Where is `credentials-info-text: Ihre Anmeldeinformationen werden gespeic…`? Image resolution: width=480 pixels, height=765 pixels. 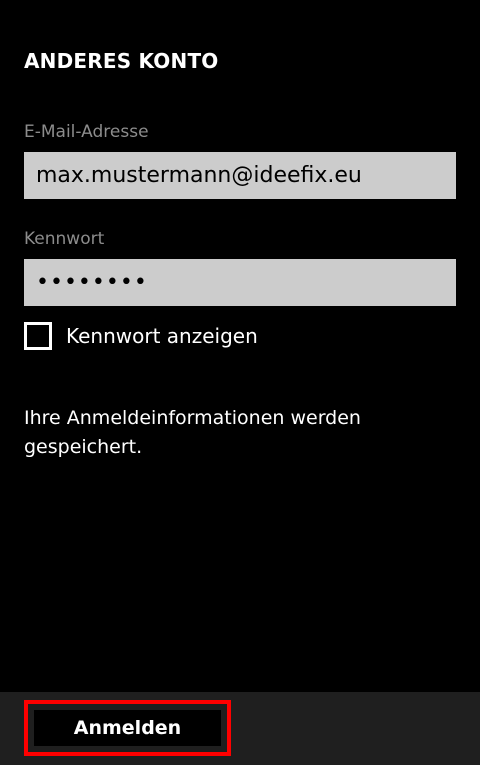
credentials-info-text: Ihre Anmeldeinformationen werden gespeic… is located at coordinates (192, 432).